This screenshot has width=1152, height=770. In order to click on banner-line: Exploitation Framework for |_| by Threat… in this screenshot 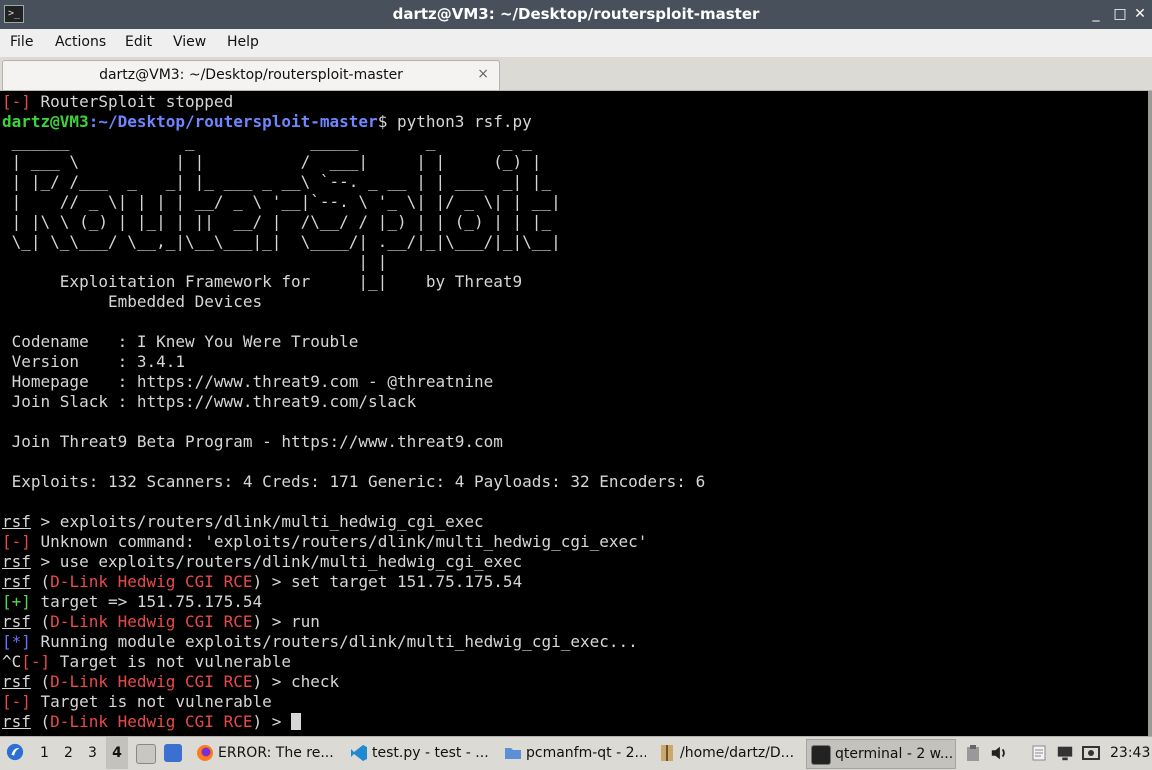, I will do `click(262, 281)`.